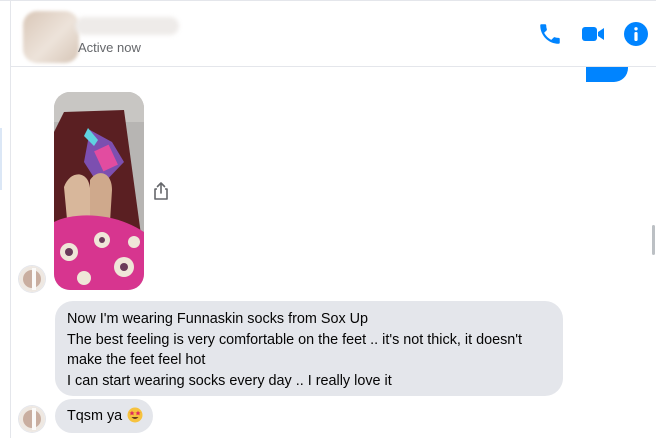 The height and width of the screenshot is (438, 656). I want to click on photo-message, so click(99, 191).